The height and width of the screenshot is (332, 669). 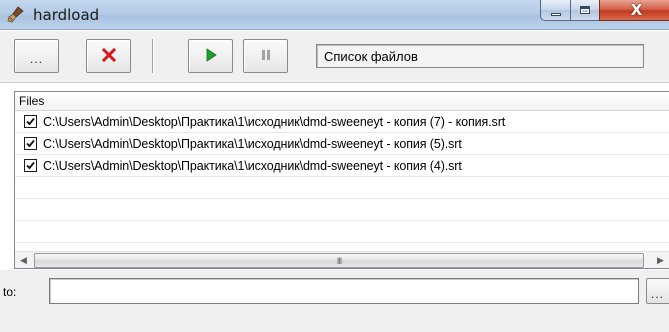 I want to click on remove-files-button, so click(x=108, y=56).